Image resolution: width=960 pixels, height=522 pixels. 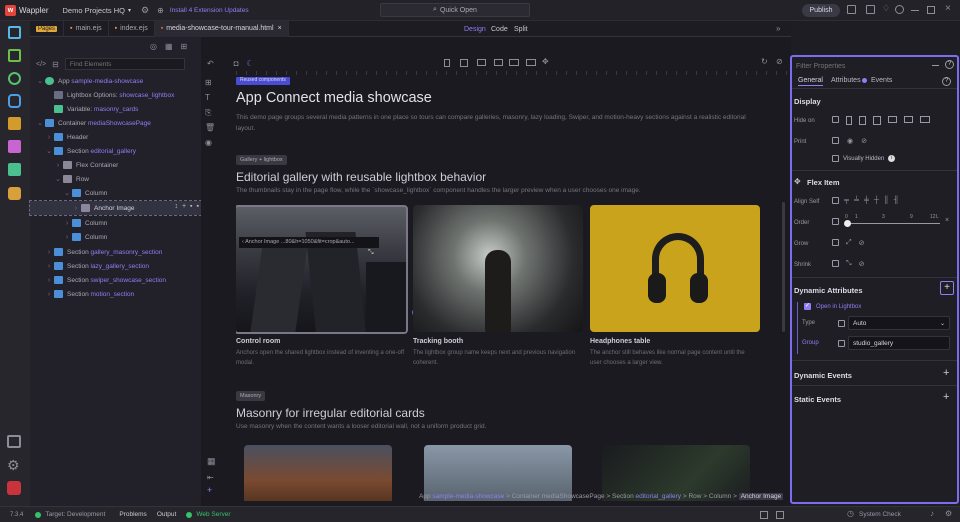 What do you see at coordinates (322, 269) in the screenshot?
I see `control-room-image` at bounding box center [322, 269].